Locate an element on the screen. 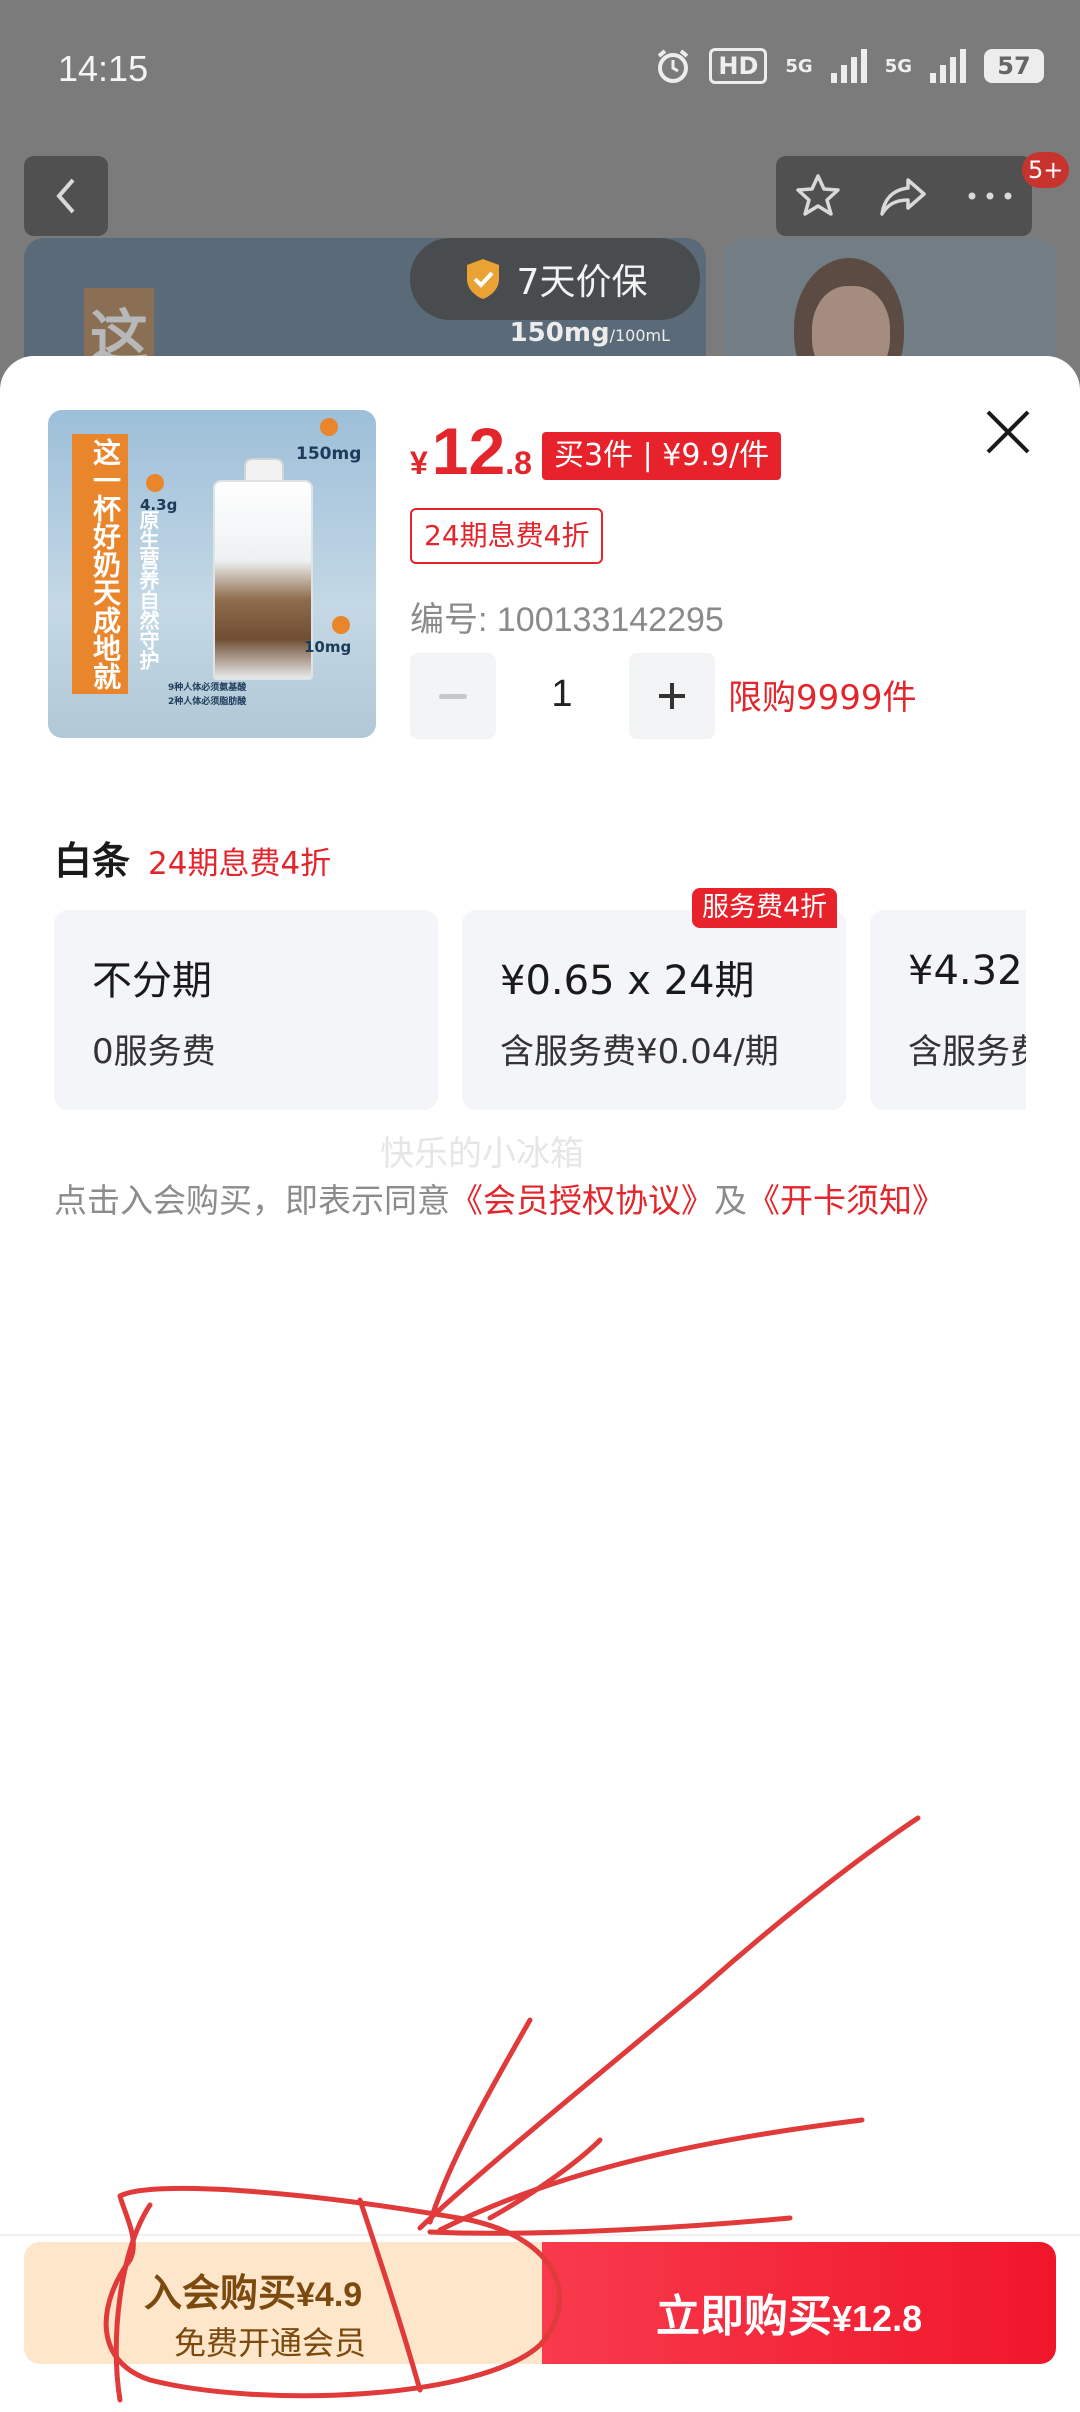 This screenshot has width=1080, height=2412. buy-label: 立即购买 is located at coordinates (744, 2316).